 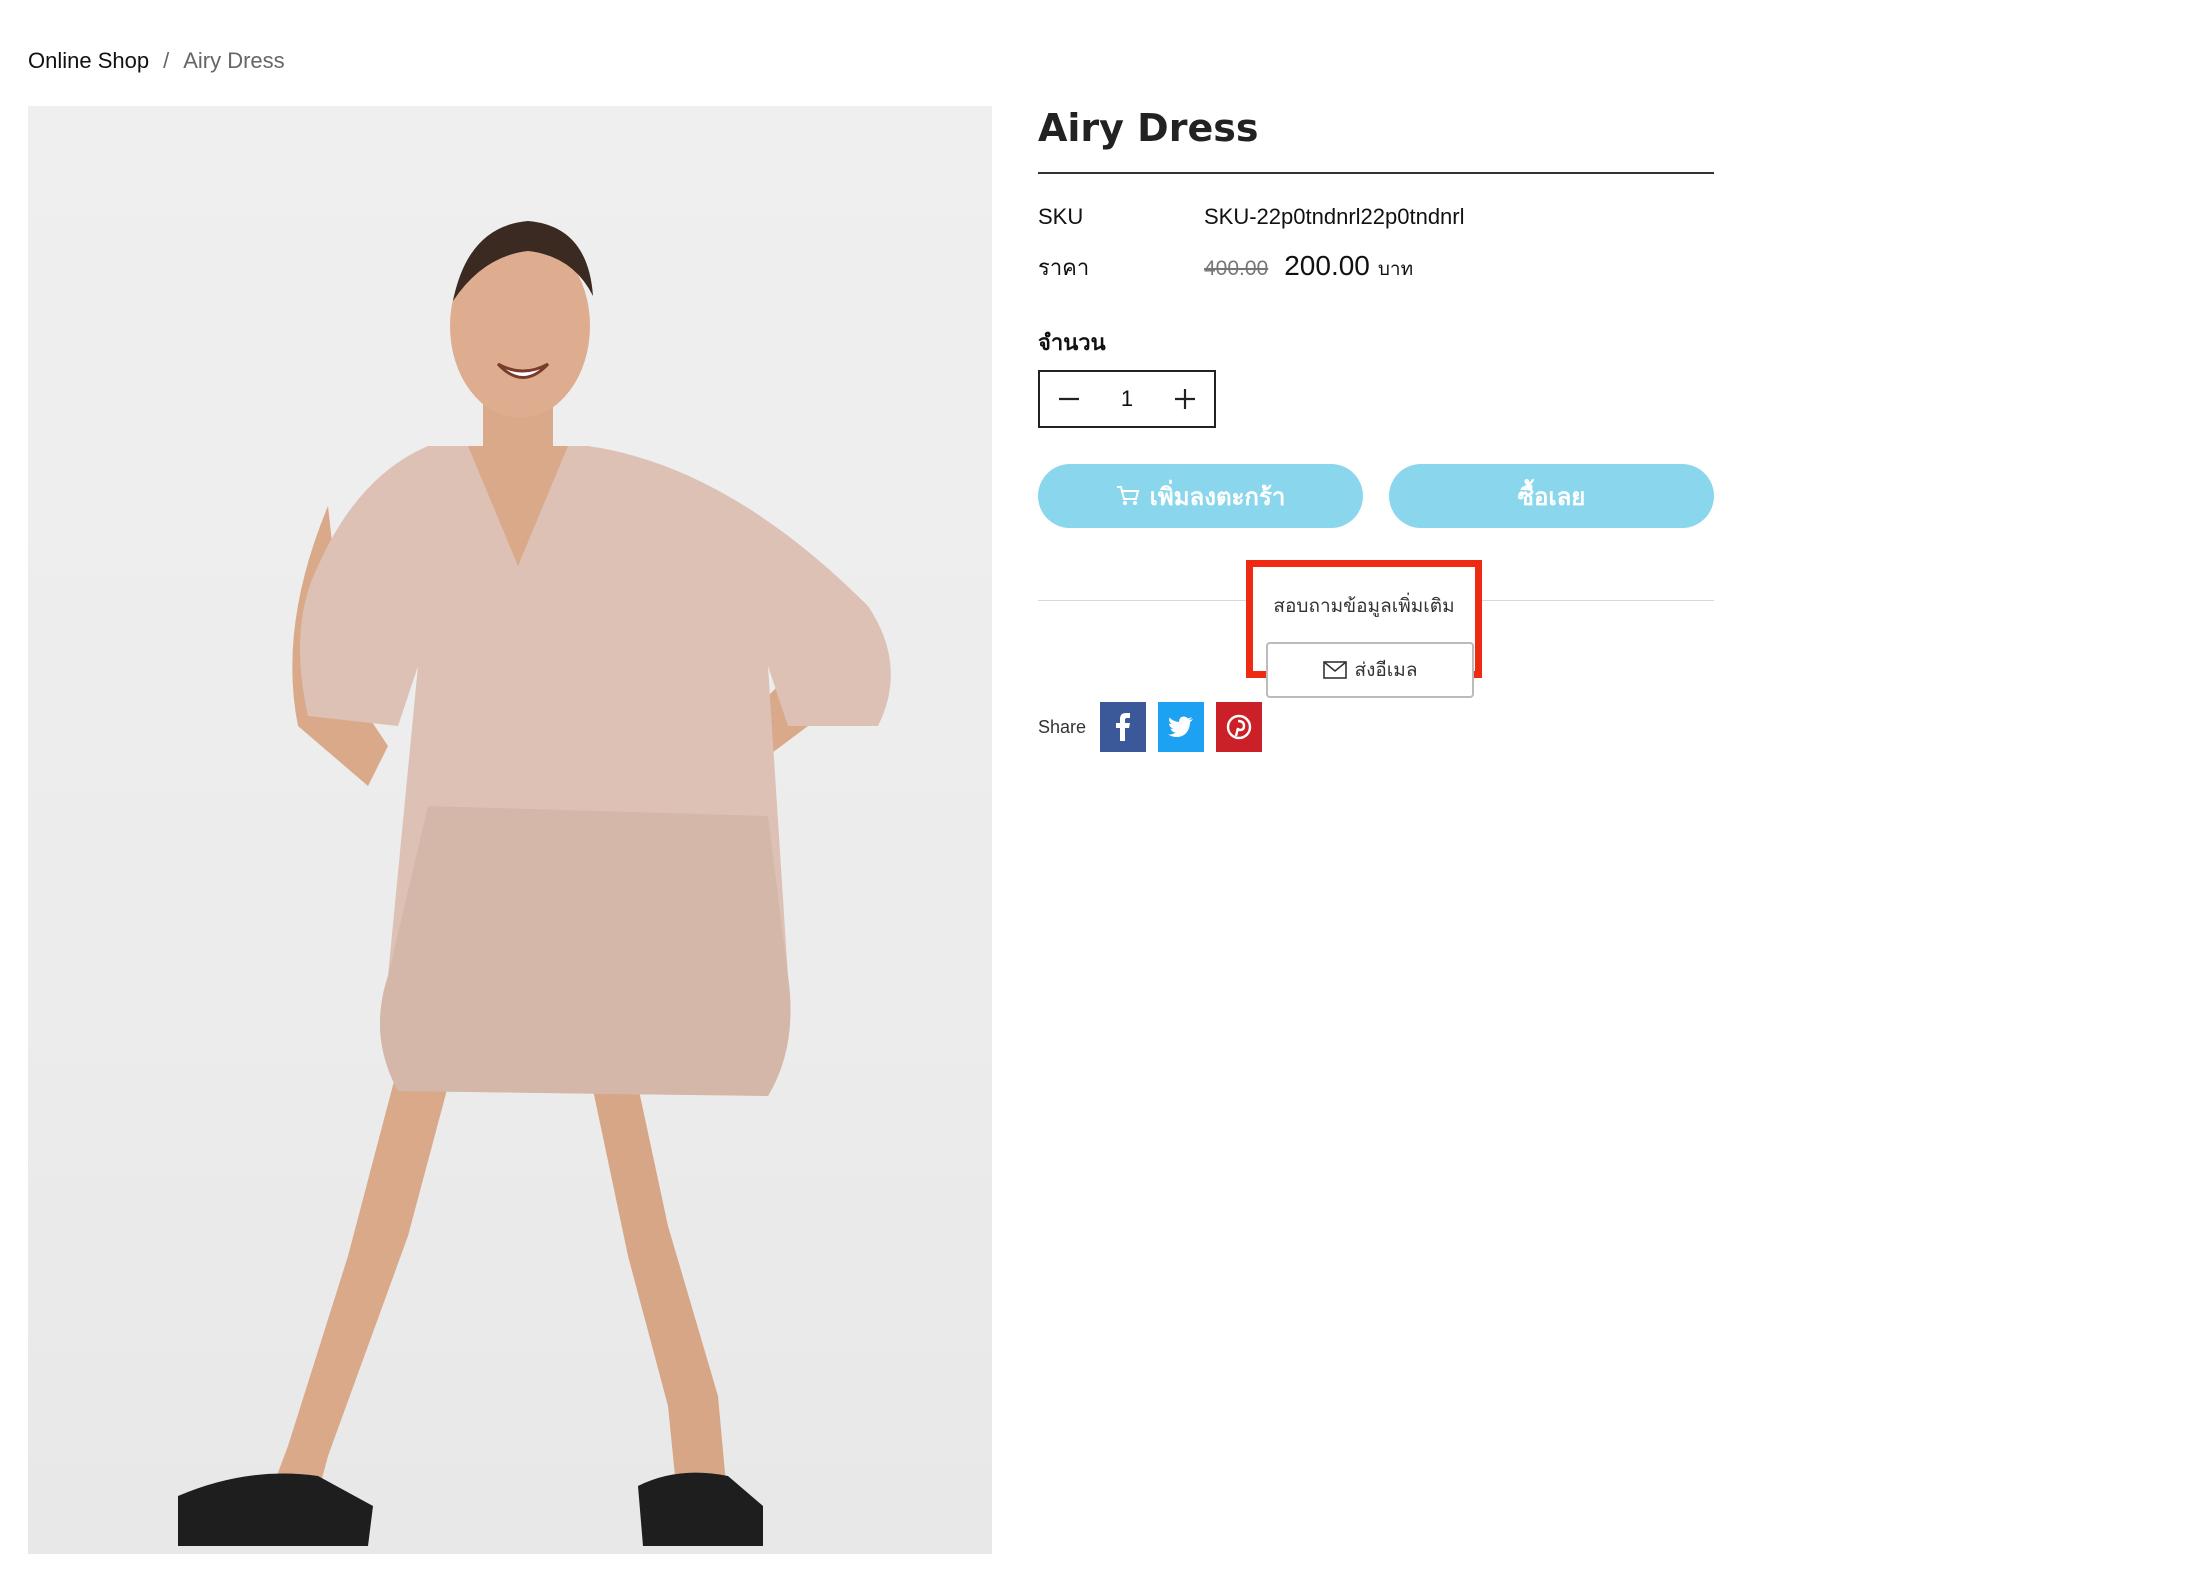 What do you see at coordinates (1376, 267) in the screenshot?
I see `price-row: ราคา 400.00 200.00 บาท` at bounding box center [1376, 267].